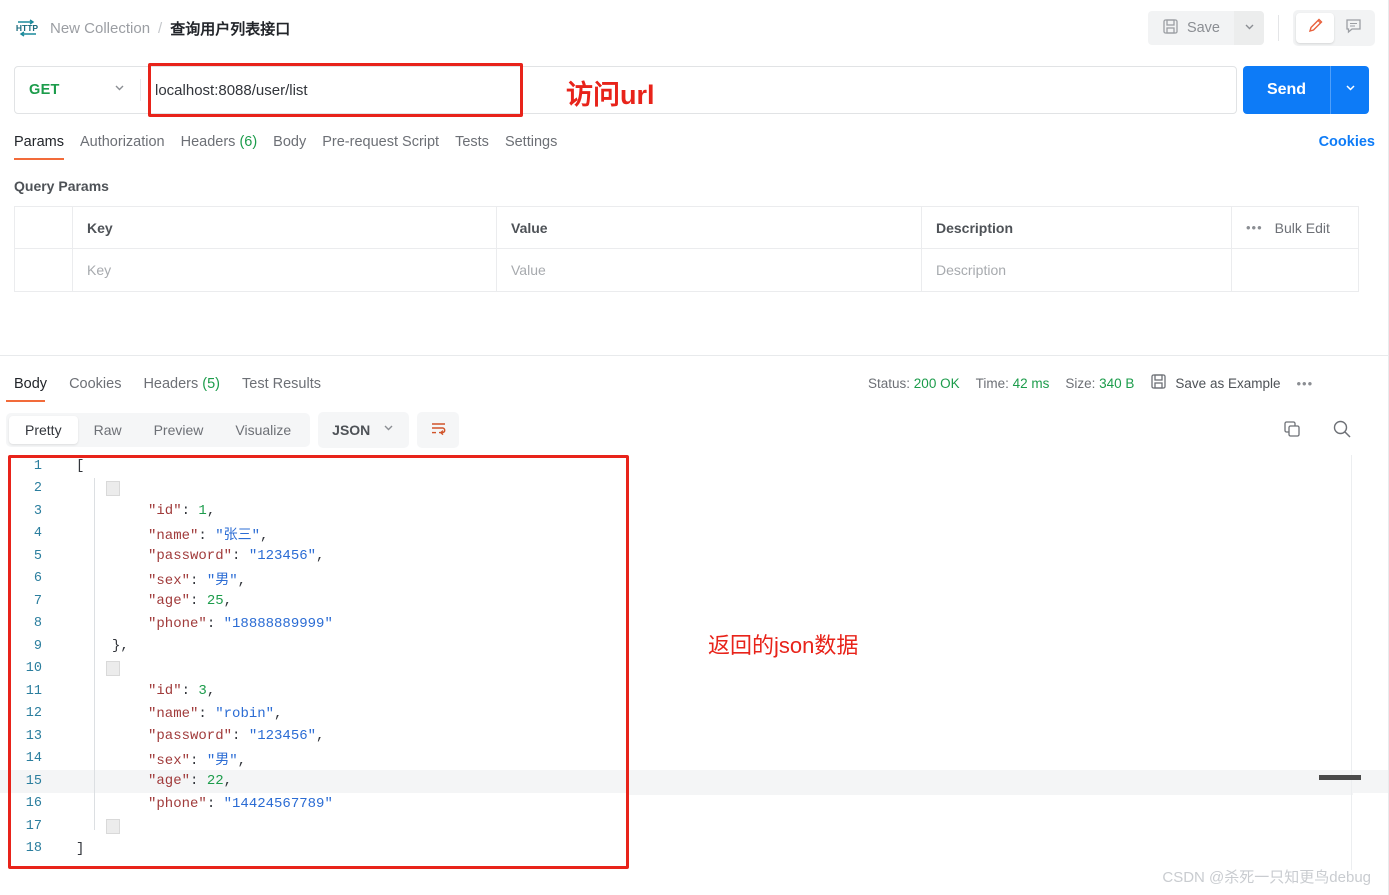 The width and height of the screenshot is (1389, 895). Describe the element at coordinates (1203, 28) in the screenshot. I see `save-button-label: Save` at that location.